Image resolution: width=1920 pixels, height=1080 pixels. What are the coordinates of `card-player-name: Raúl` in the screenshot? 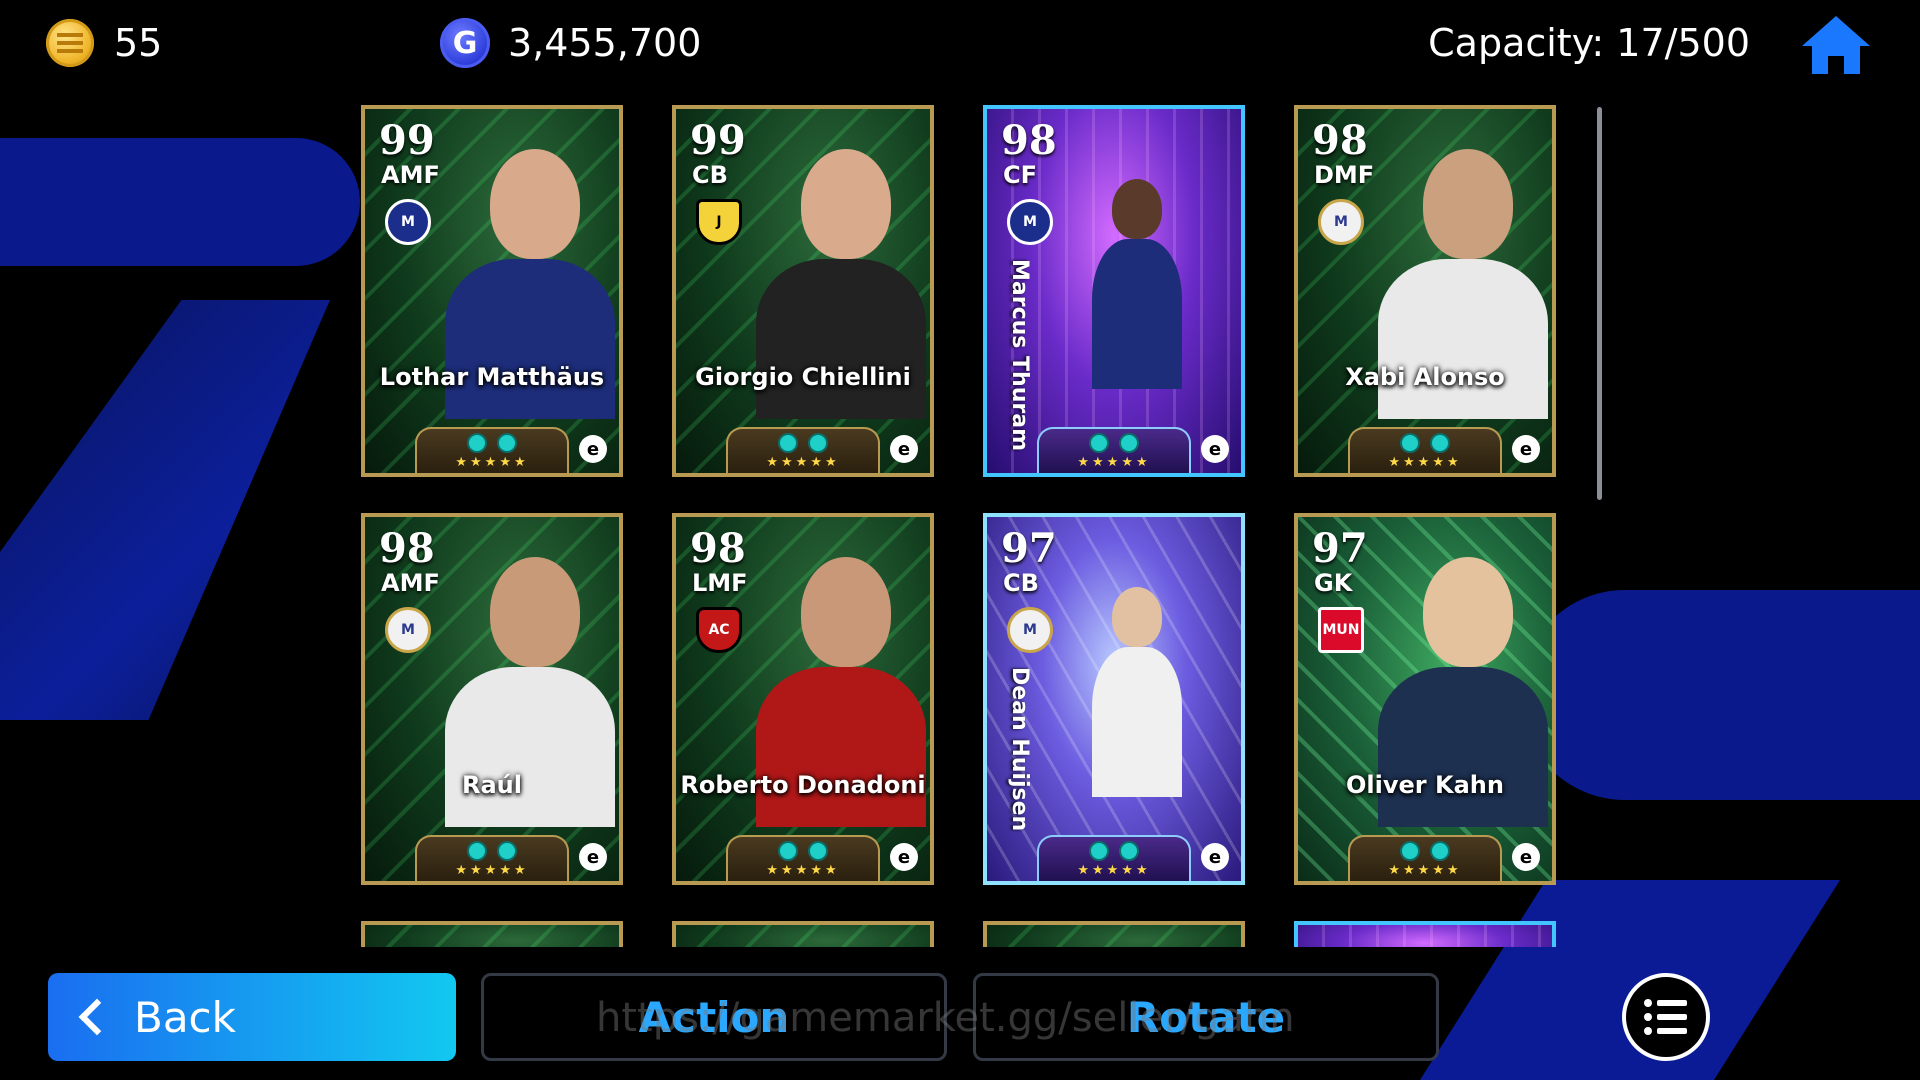 It's located at (492, 785).